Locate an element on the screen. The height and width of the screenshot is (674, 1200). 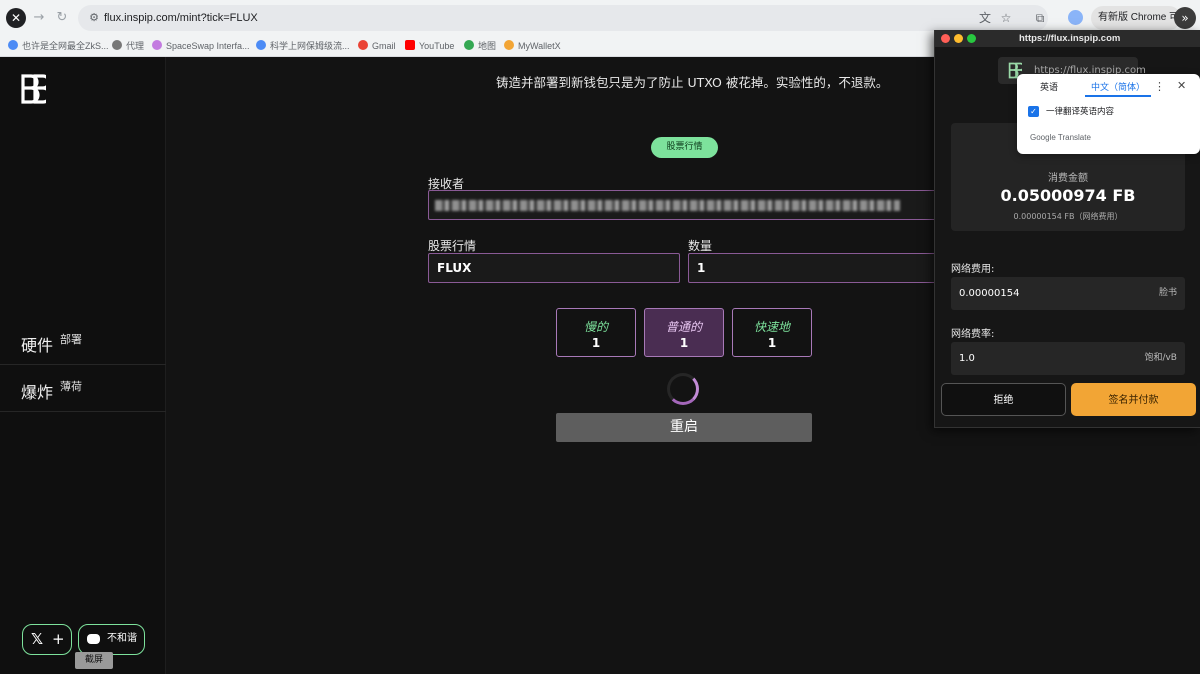
sign-and-pay-button: 签名并付款 is located at coordinates (1133, 399).